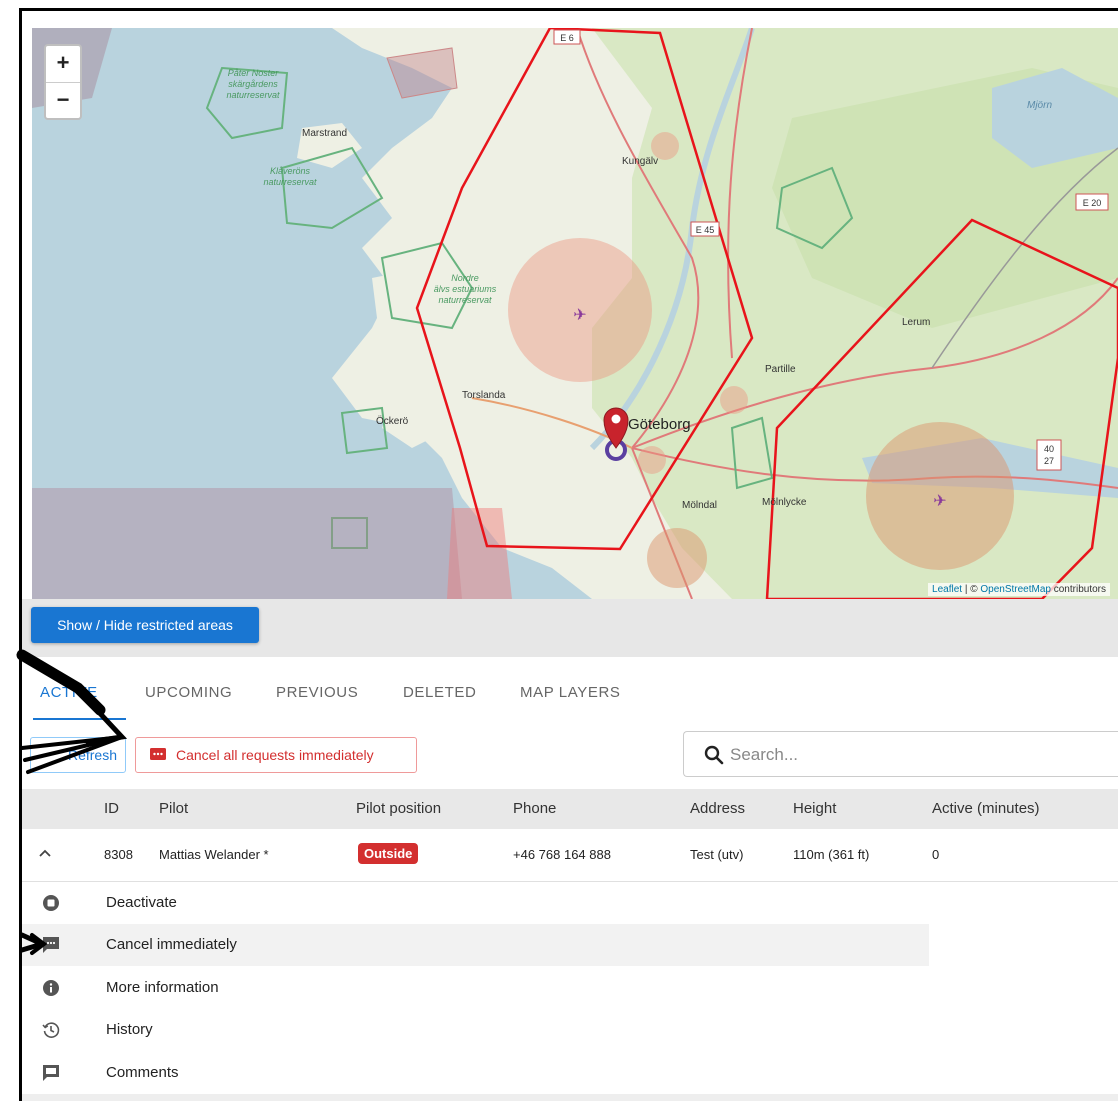  I want to click on action-label: Comments, so click(142, 1072).